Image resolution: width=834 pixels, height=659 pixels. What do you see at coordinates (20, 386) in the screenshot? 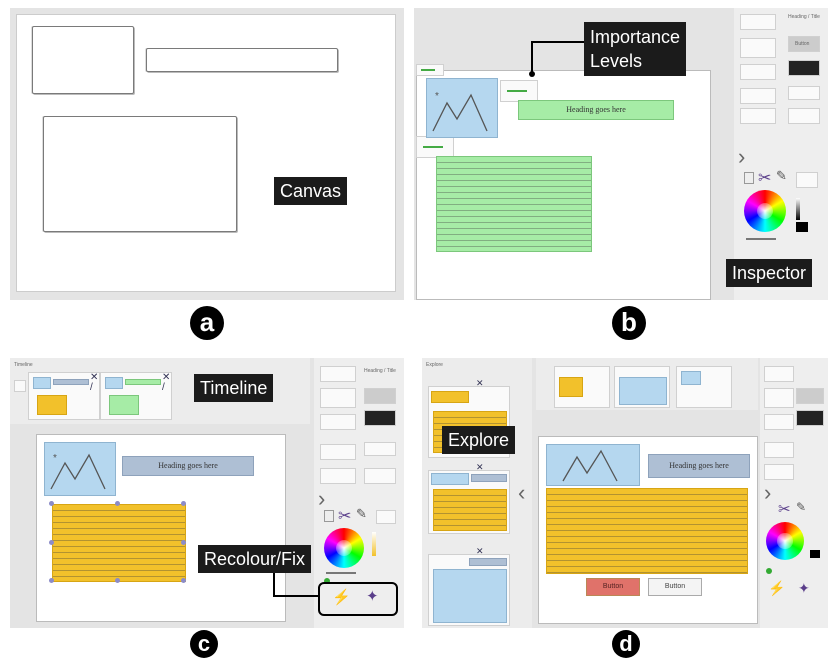
I see `timeline-back` at bounding box center [20, 386].